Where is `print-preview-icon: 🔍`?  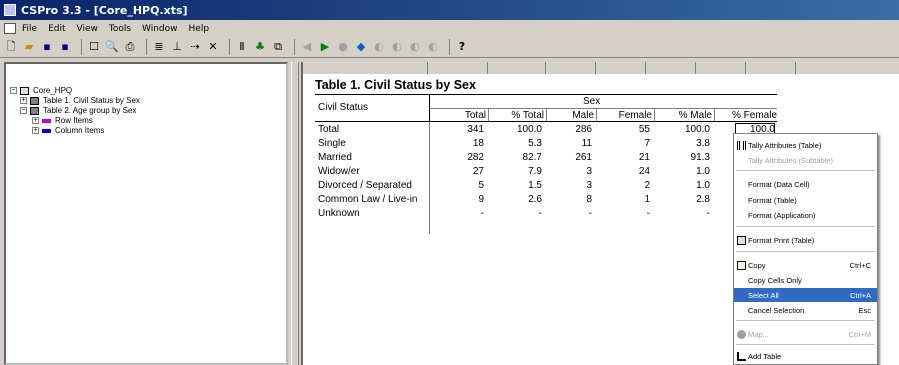 print-preview-icon: 🔍 is located at coordinates (112, 47).